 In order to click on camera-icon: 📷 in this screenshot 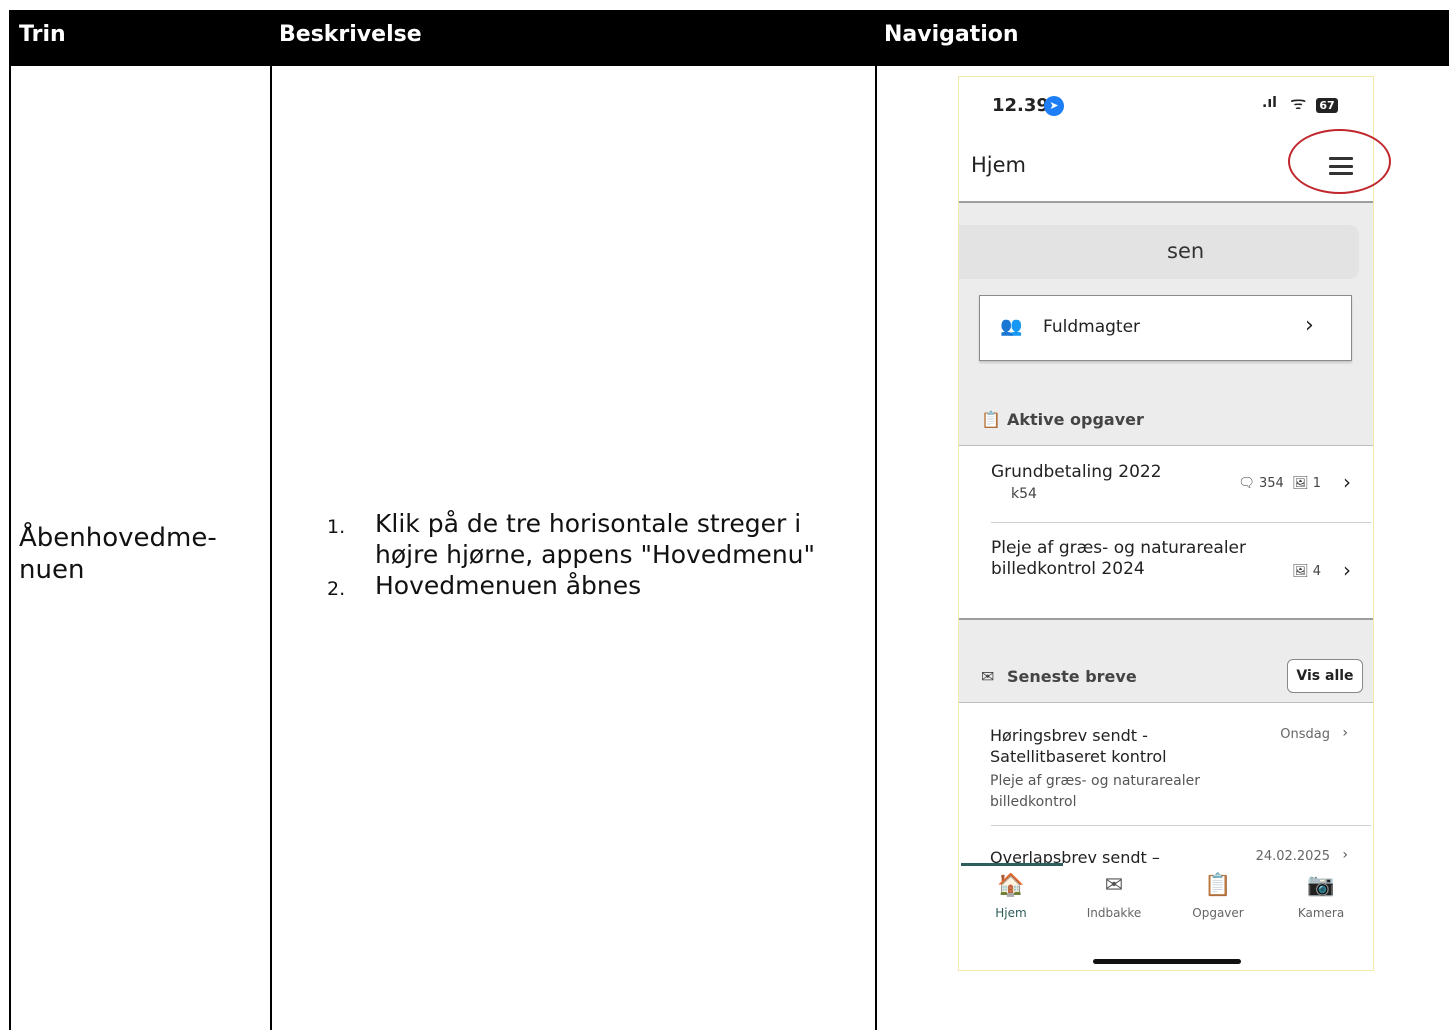, I will do `click(1321, 885)`.